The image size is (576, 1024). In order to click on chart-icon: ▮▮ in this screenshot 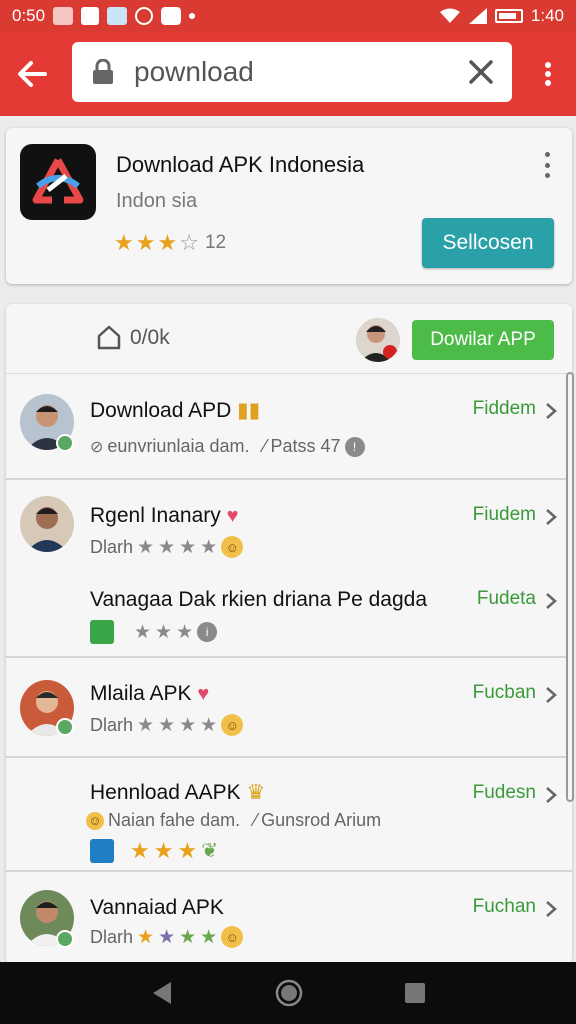, I will do `click(249, 410)`.